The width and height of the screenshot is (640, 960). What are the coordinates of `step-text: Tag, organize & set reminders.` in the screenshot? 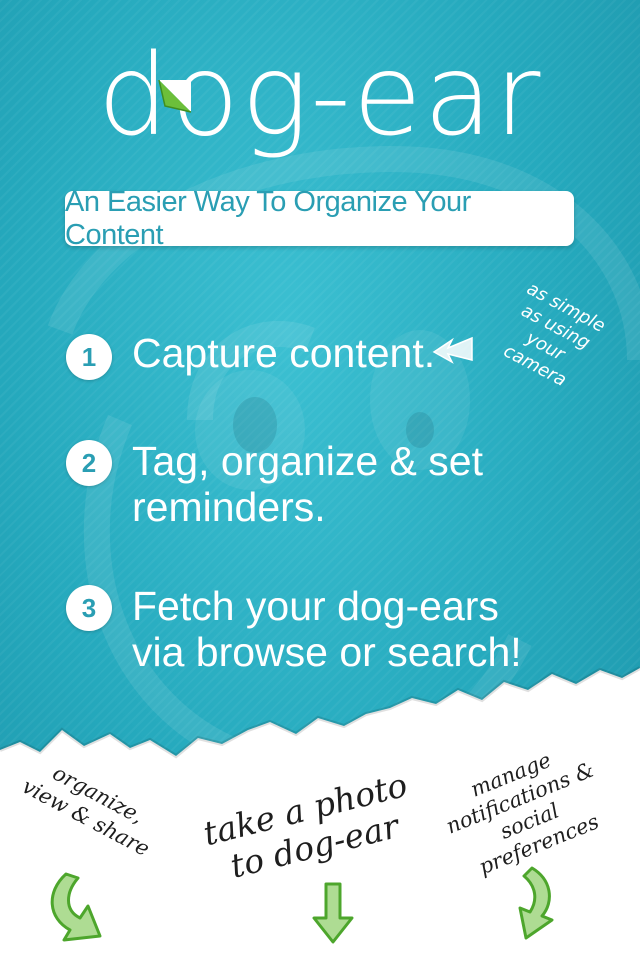 It's located at (307, 484).